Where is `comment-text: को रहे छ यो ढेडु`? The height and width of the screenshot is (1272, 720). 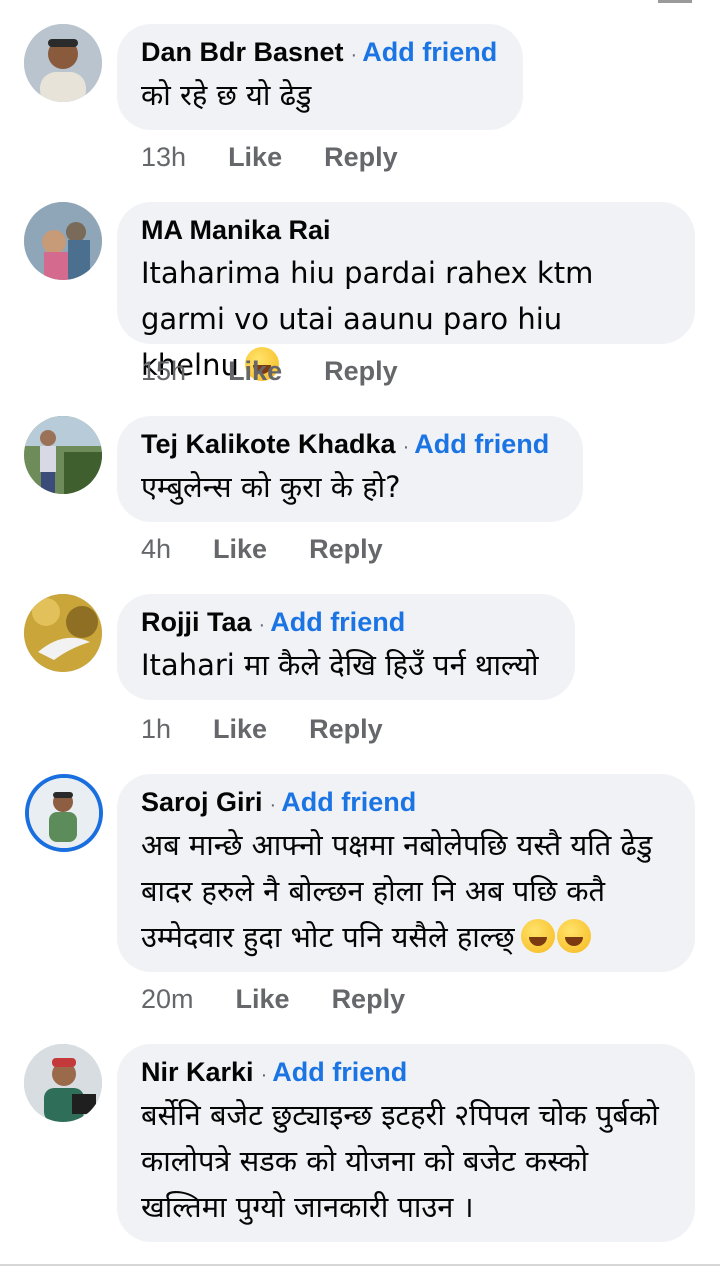
comment-text: को रहे छ यो ढेडु is located at coordinates (226, 95).